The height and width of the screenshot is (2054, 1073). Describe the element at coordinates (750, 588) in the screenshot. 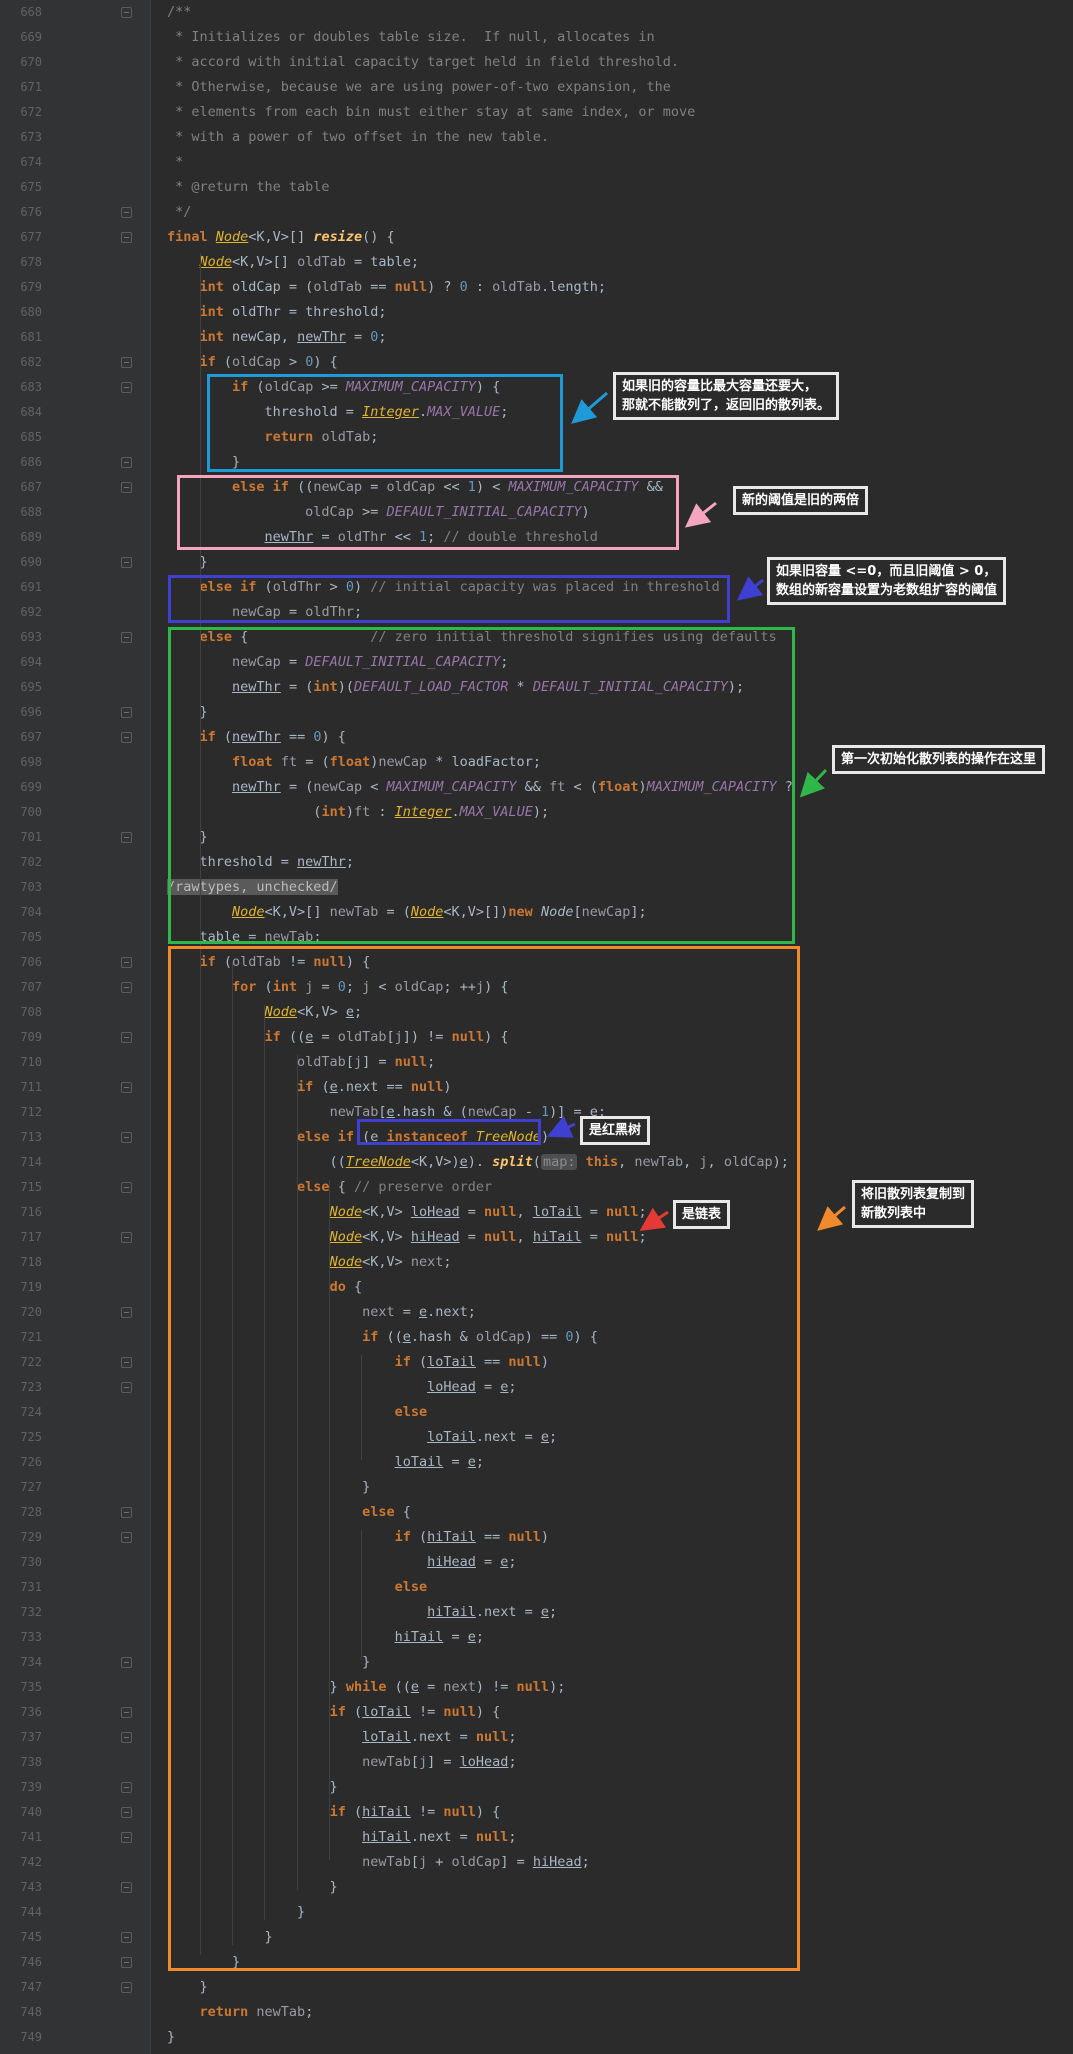

I see `arrow-old-threshold` at that location.